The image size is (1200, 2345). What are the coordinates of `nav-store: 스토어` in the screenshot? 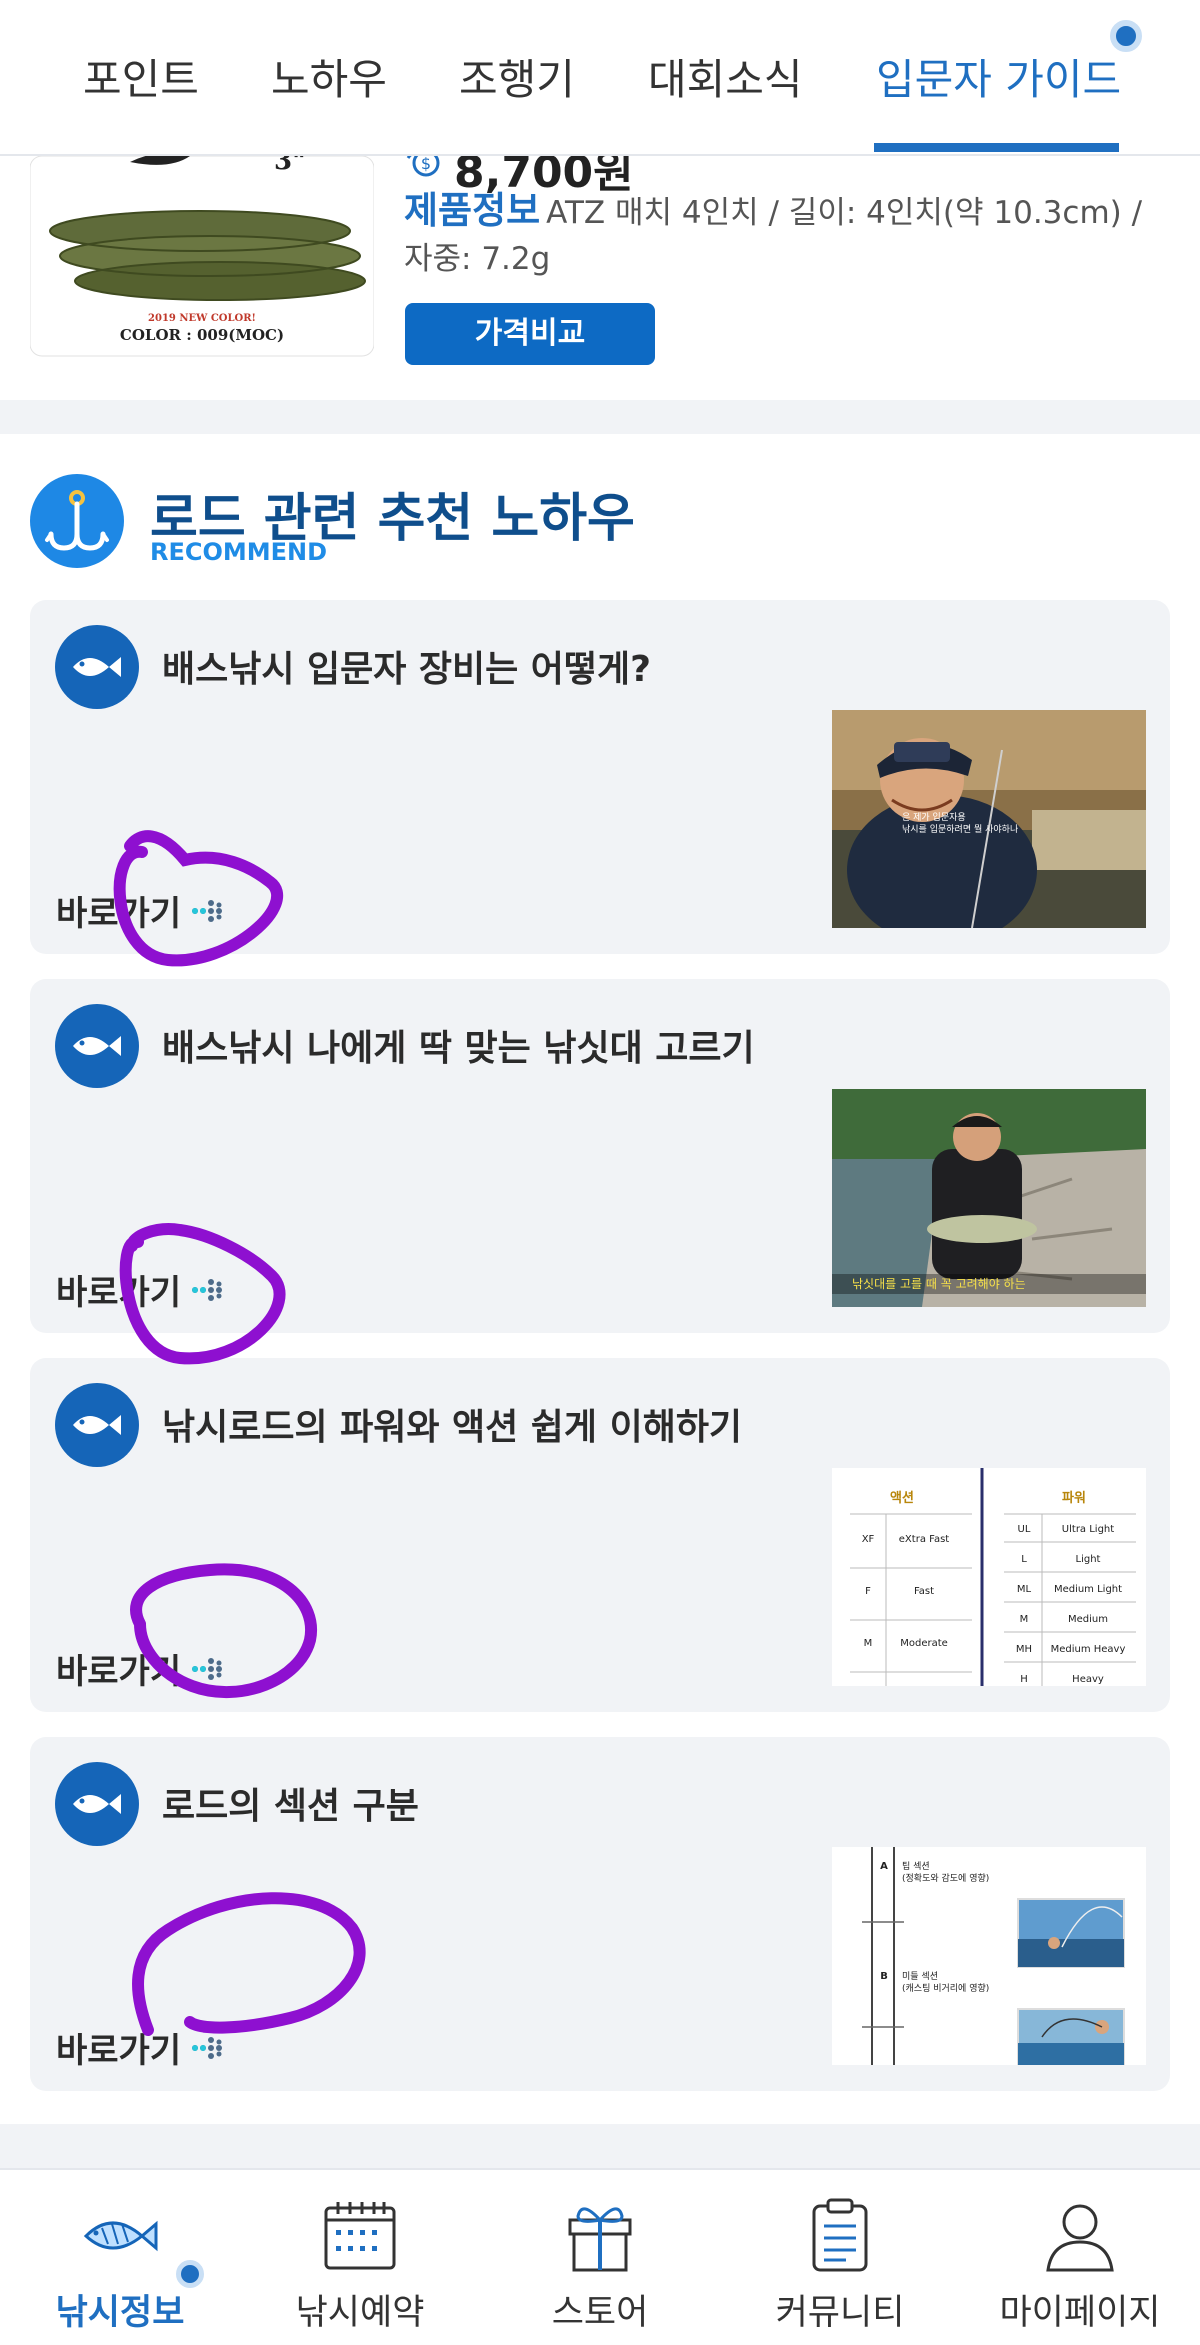 It's located at (600, 2257).